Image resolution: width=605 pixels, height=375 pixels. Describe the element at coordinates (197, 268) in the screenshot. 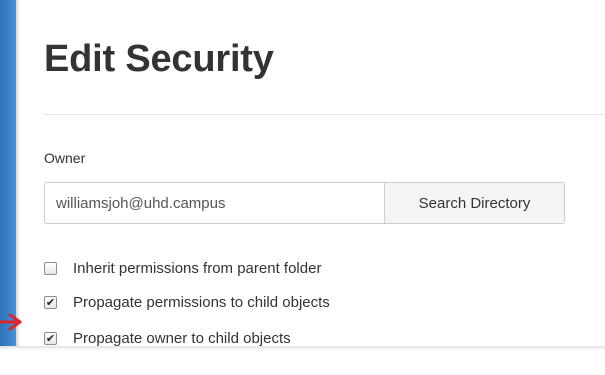

I see `inherit-permissions-label: Inherit permissions from parent folder` at that location.